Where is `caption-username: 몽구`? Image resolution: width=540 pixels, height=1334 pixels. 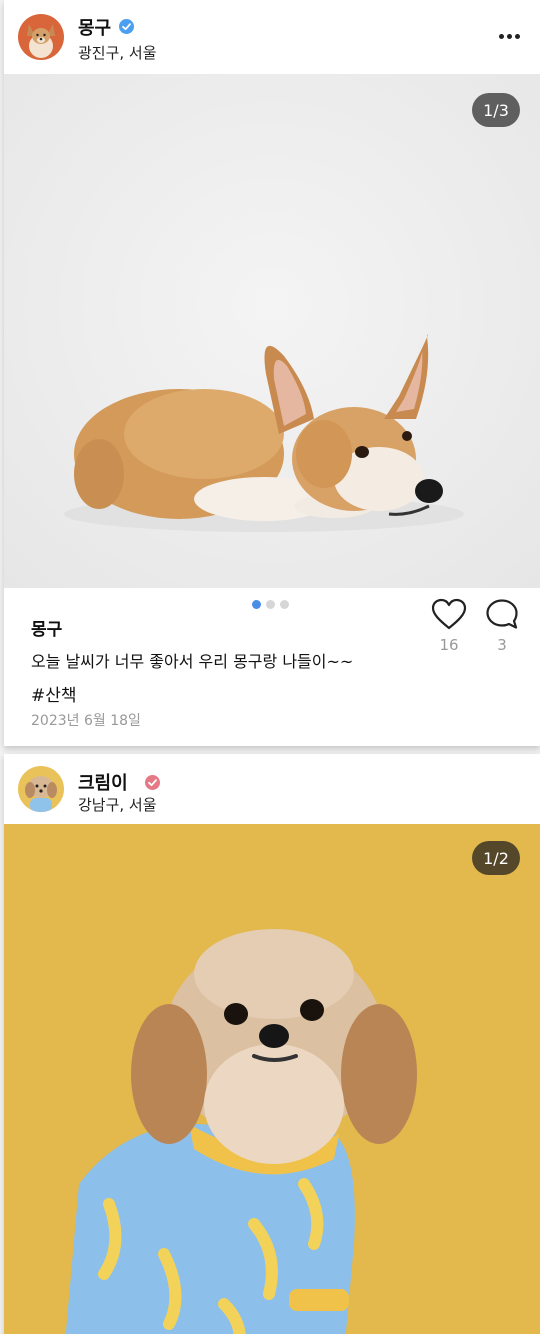
caption-username: 몽구 is located at coordinates (46, 627).